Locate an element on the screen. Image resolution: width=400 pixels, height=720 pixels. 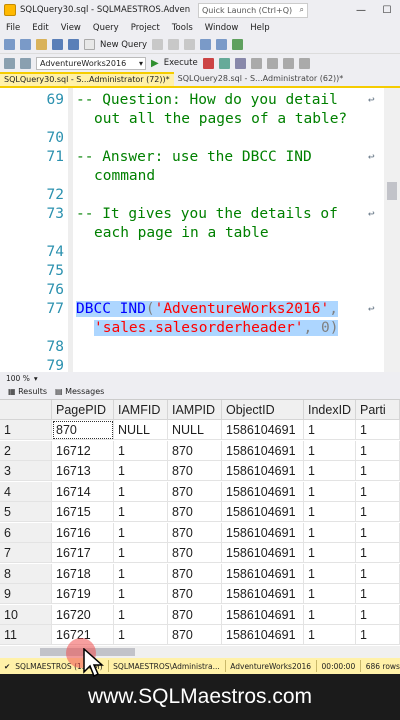
new-query-icon is located at coordinates (89, 44).